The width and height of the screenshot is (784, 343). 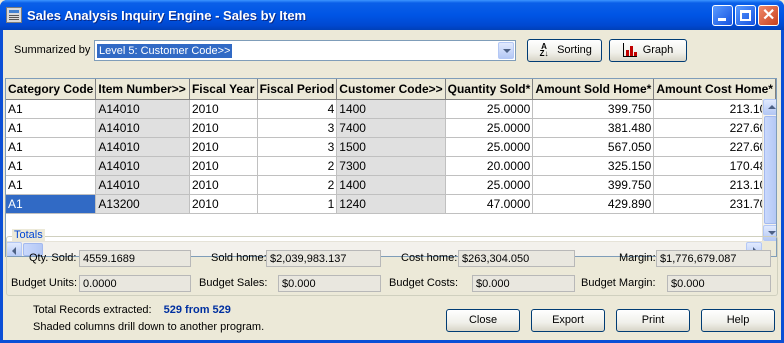 What do you see at coordinates (483, 320) in the screenshot?
I see `close-button: Close` at bounding box center [483, 320].